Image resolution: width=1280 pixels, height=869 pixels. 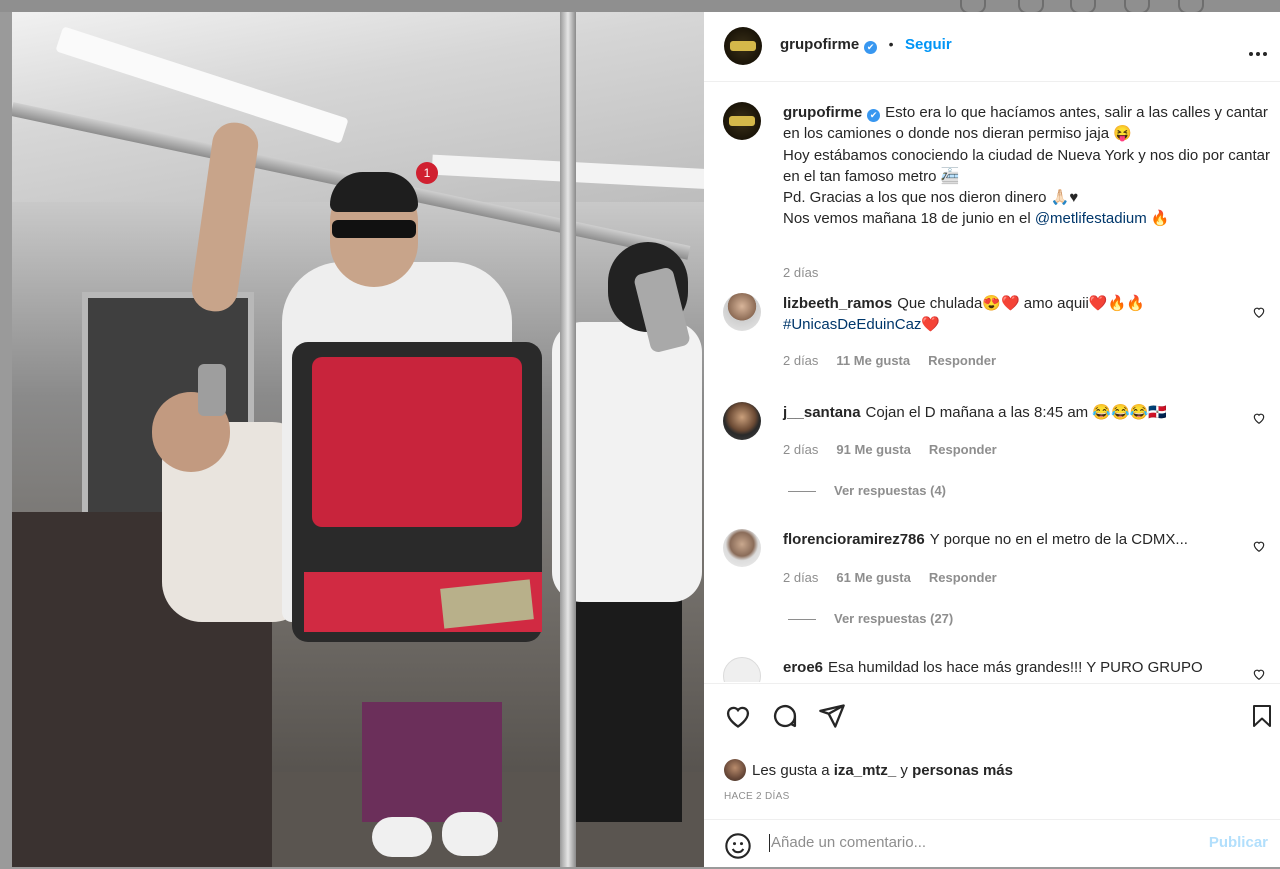 I want to click on more-options-icon, so click(x=1259, y=52).